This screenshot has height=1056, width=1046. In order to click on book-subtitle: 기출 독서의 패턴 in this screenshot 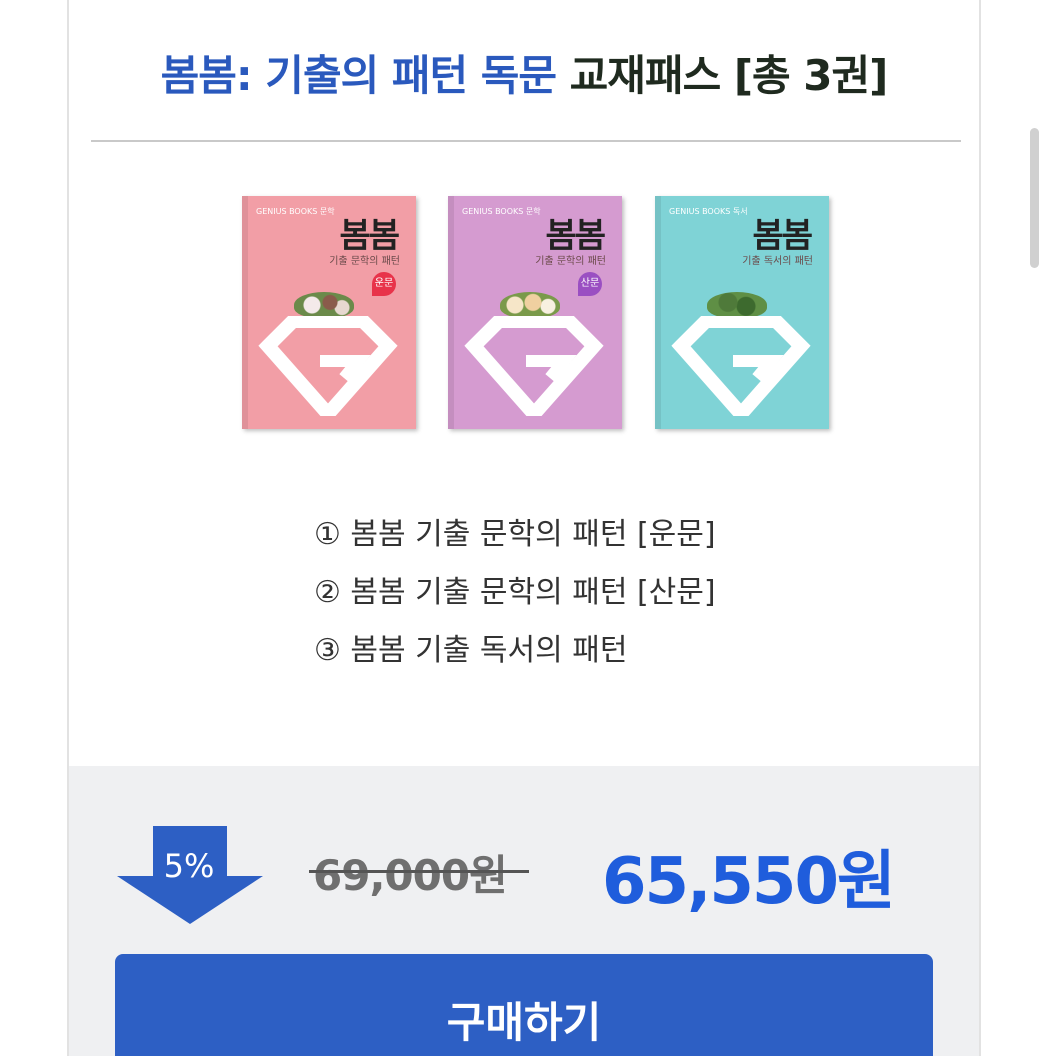, I will do `click(777, 261)`.